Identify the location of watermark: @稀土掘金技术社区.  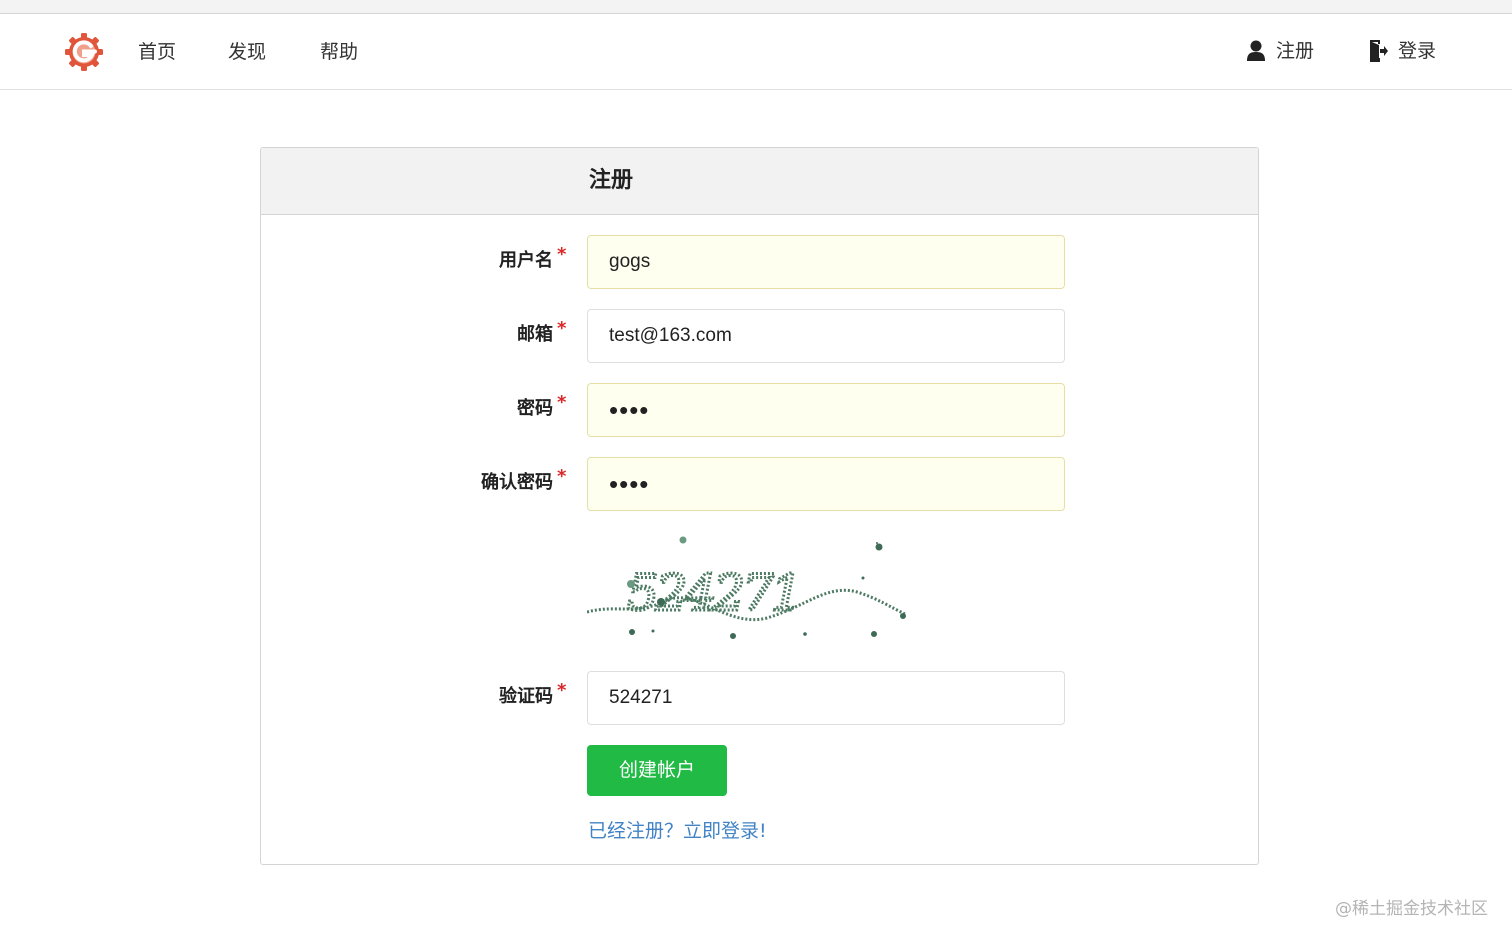
(1411, 909).